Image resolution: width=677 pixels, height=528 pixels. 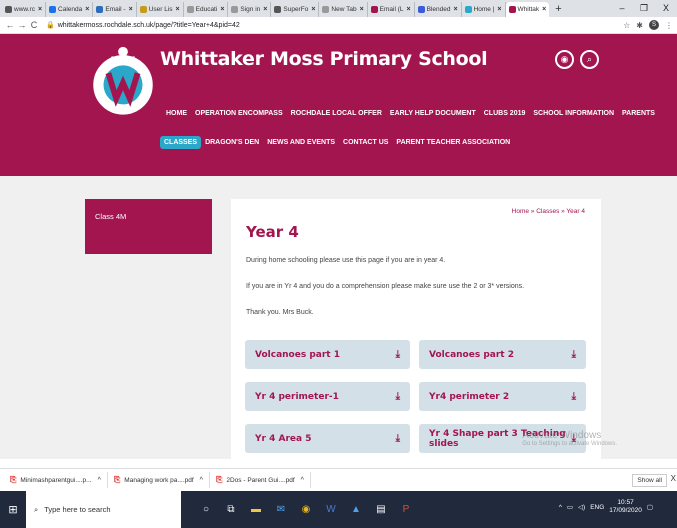 I want to click on clock: 10:57 17/09/2020, so click(x=625, y=507).